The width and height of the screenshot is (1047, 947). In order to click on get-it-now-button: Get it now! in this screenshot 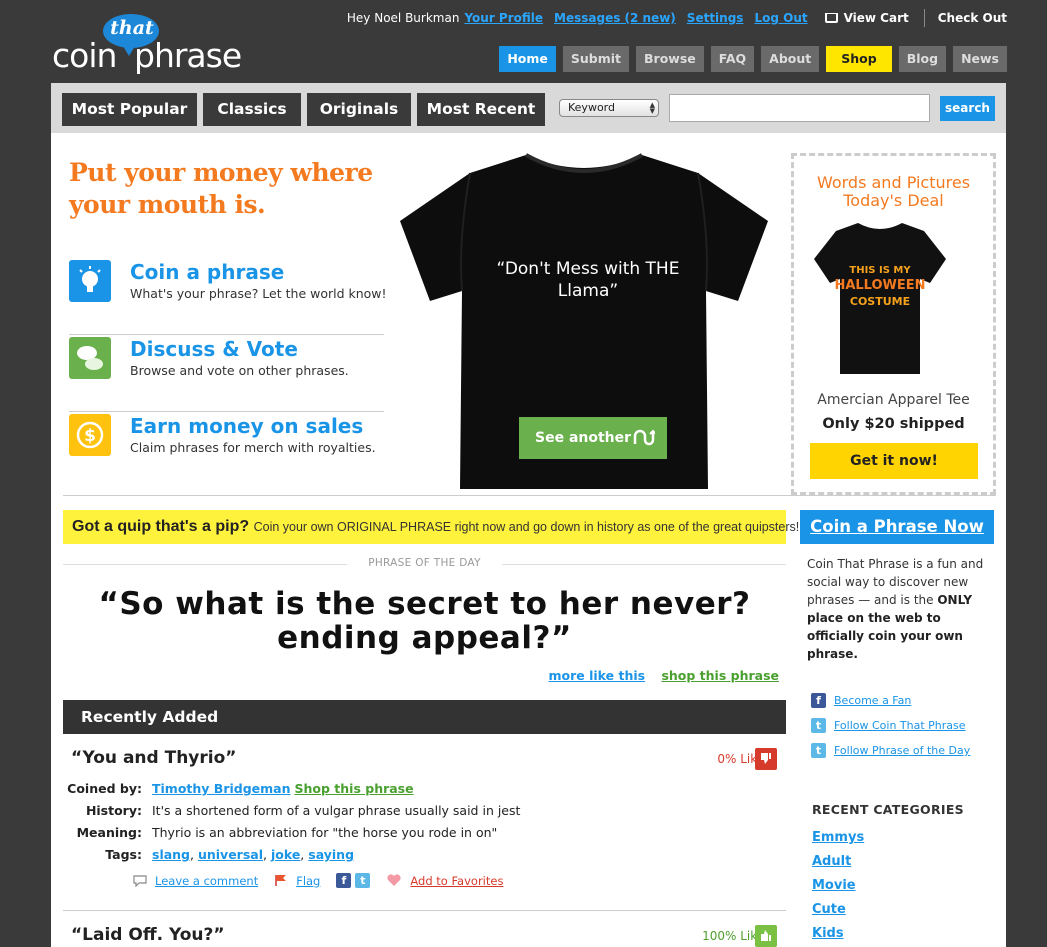, I will do `click(894, 461)`.